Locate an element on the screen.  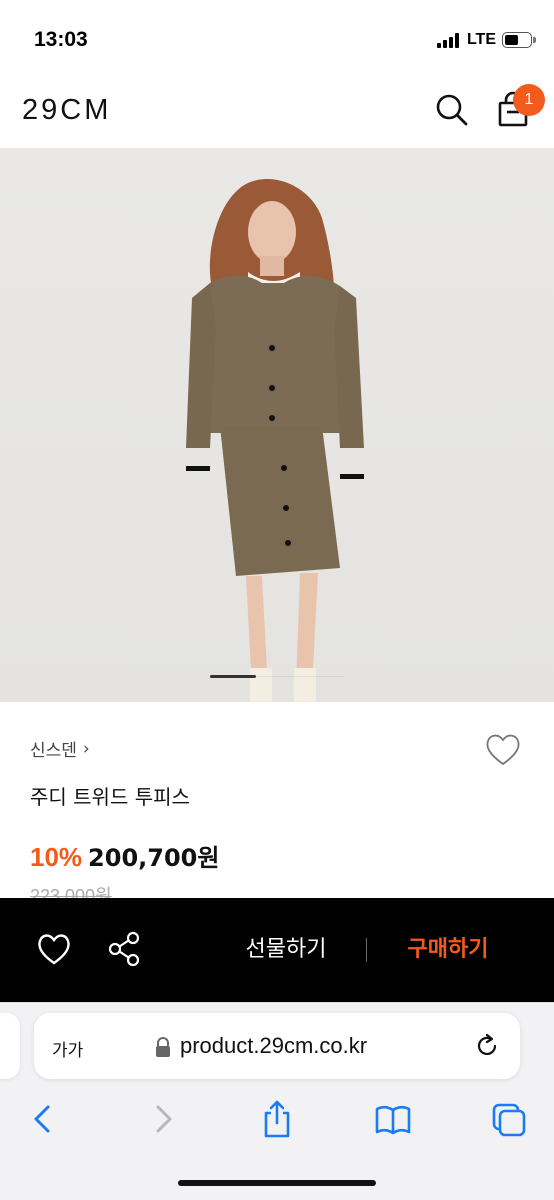
share-sheet-icon is located at coordinates (277, 1119).